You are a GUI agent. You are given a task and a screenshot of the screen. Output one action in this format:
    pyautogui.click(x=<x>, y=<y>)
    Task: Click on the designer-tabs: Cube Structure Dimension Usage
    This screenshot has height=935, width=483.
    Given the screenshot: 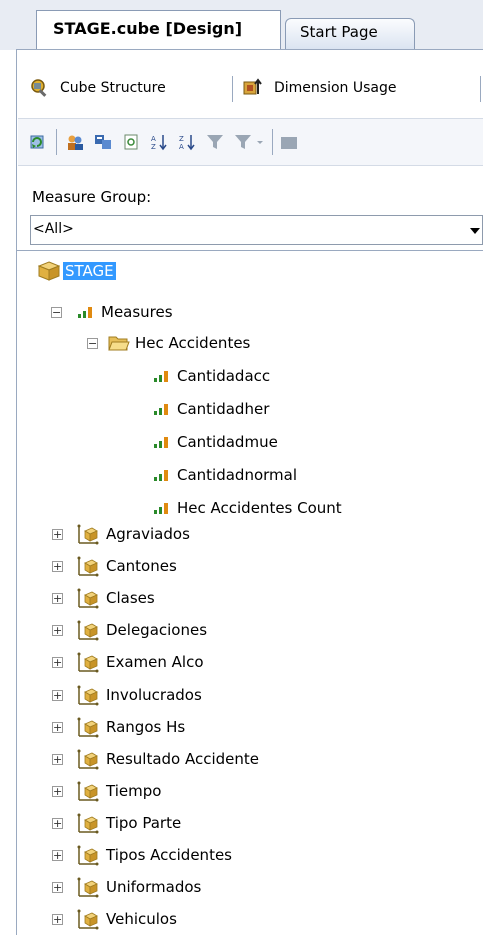 What is the action you would take?
    pyautogui.click(x=250, y=88)
    